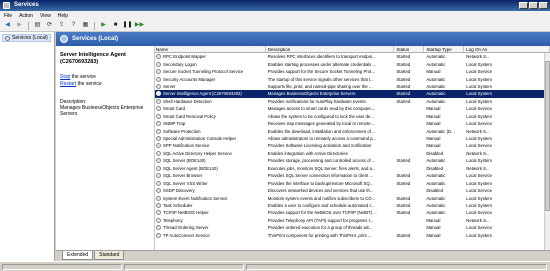 This screenshot has width=550, height=271. Describe the element at coordinates (210, 108) in the screenshot. I see `service-name-cell: Smart Card` at that location.